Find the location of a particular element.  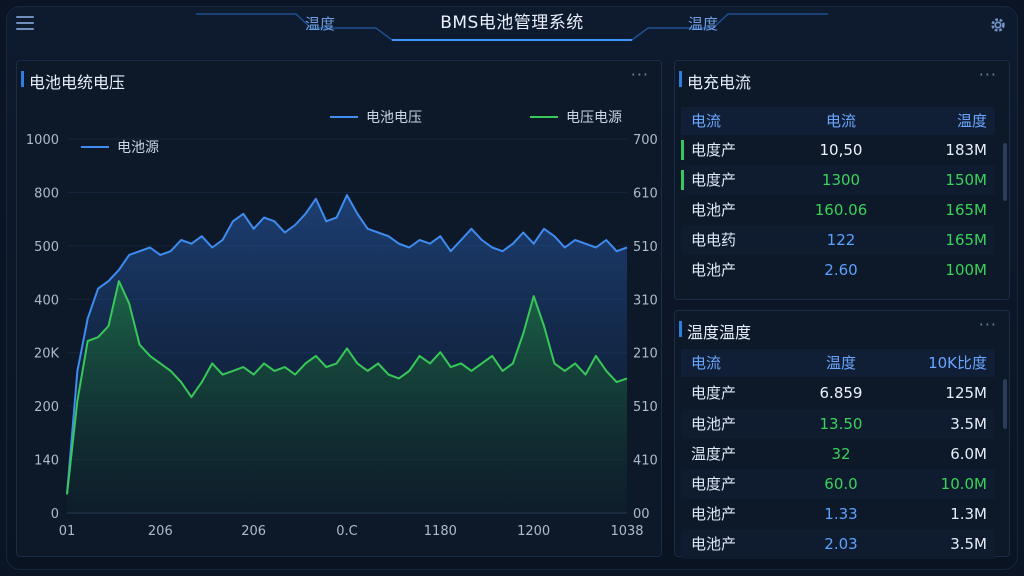

table-row: 电池产 2.60 100M is located at coordinates (838, 270).